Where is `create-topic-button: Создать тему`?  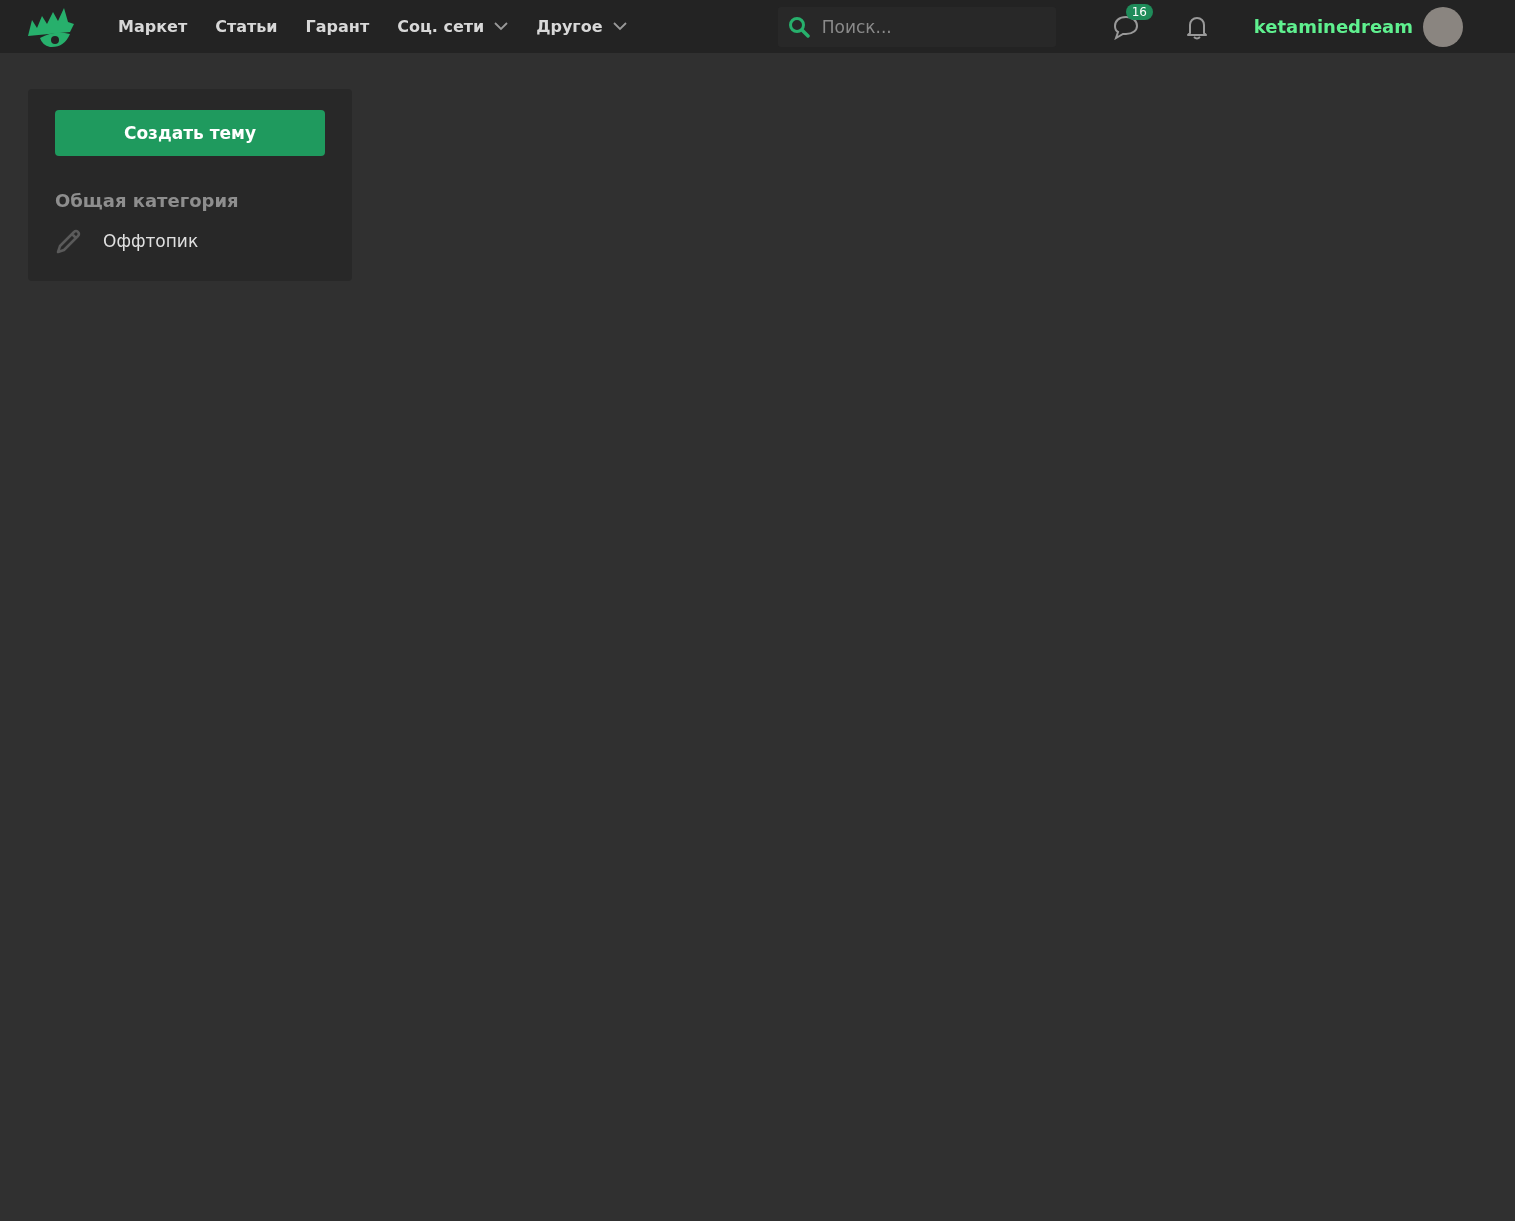 create-topic-button: Создать тему is located at coordinates (190, 133).